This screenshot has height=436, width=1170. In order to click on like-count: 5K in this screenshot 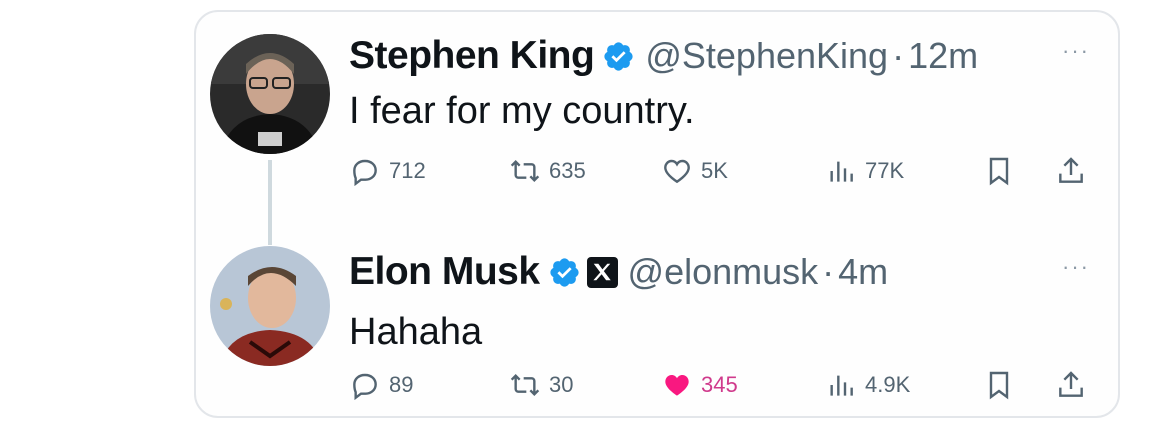, I will do `click(714, 170)`.